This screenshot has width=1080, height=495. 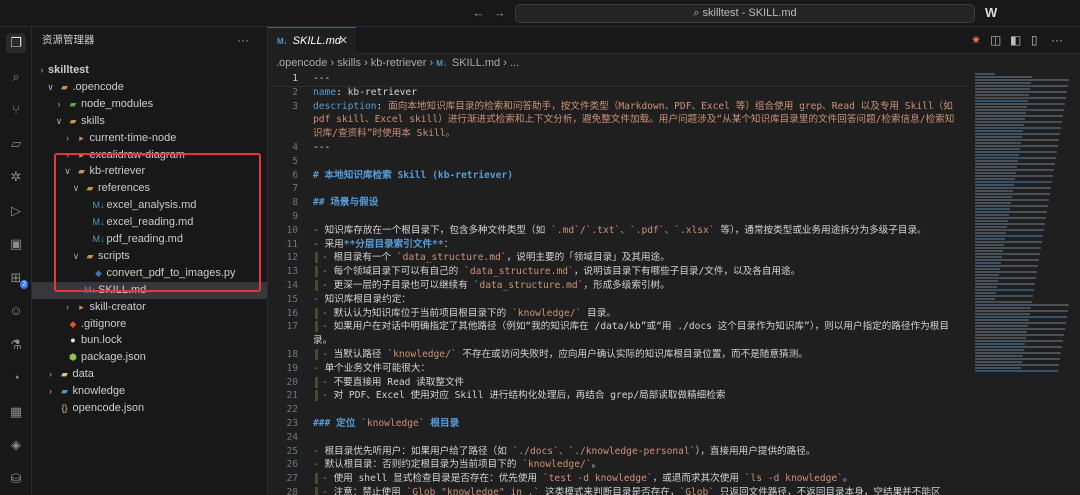 I want to click on tree-item-label: convert_pdf_to_images.py, so click(x=171, y=272).